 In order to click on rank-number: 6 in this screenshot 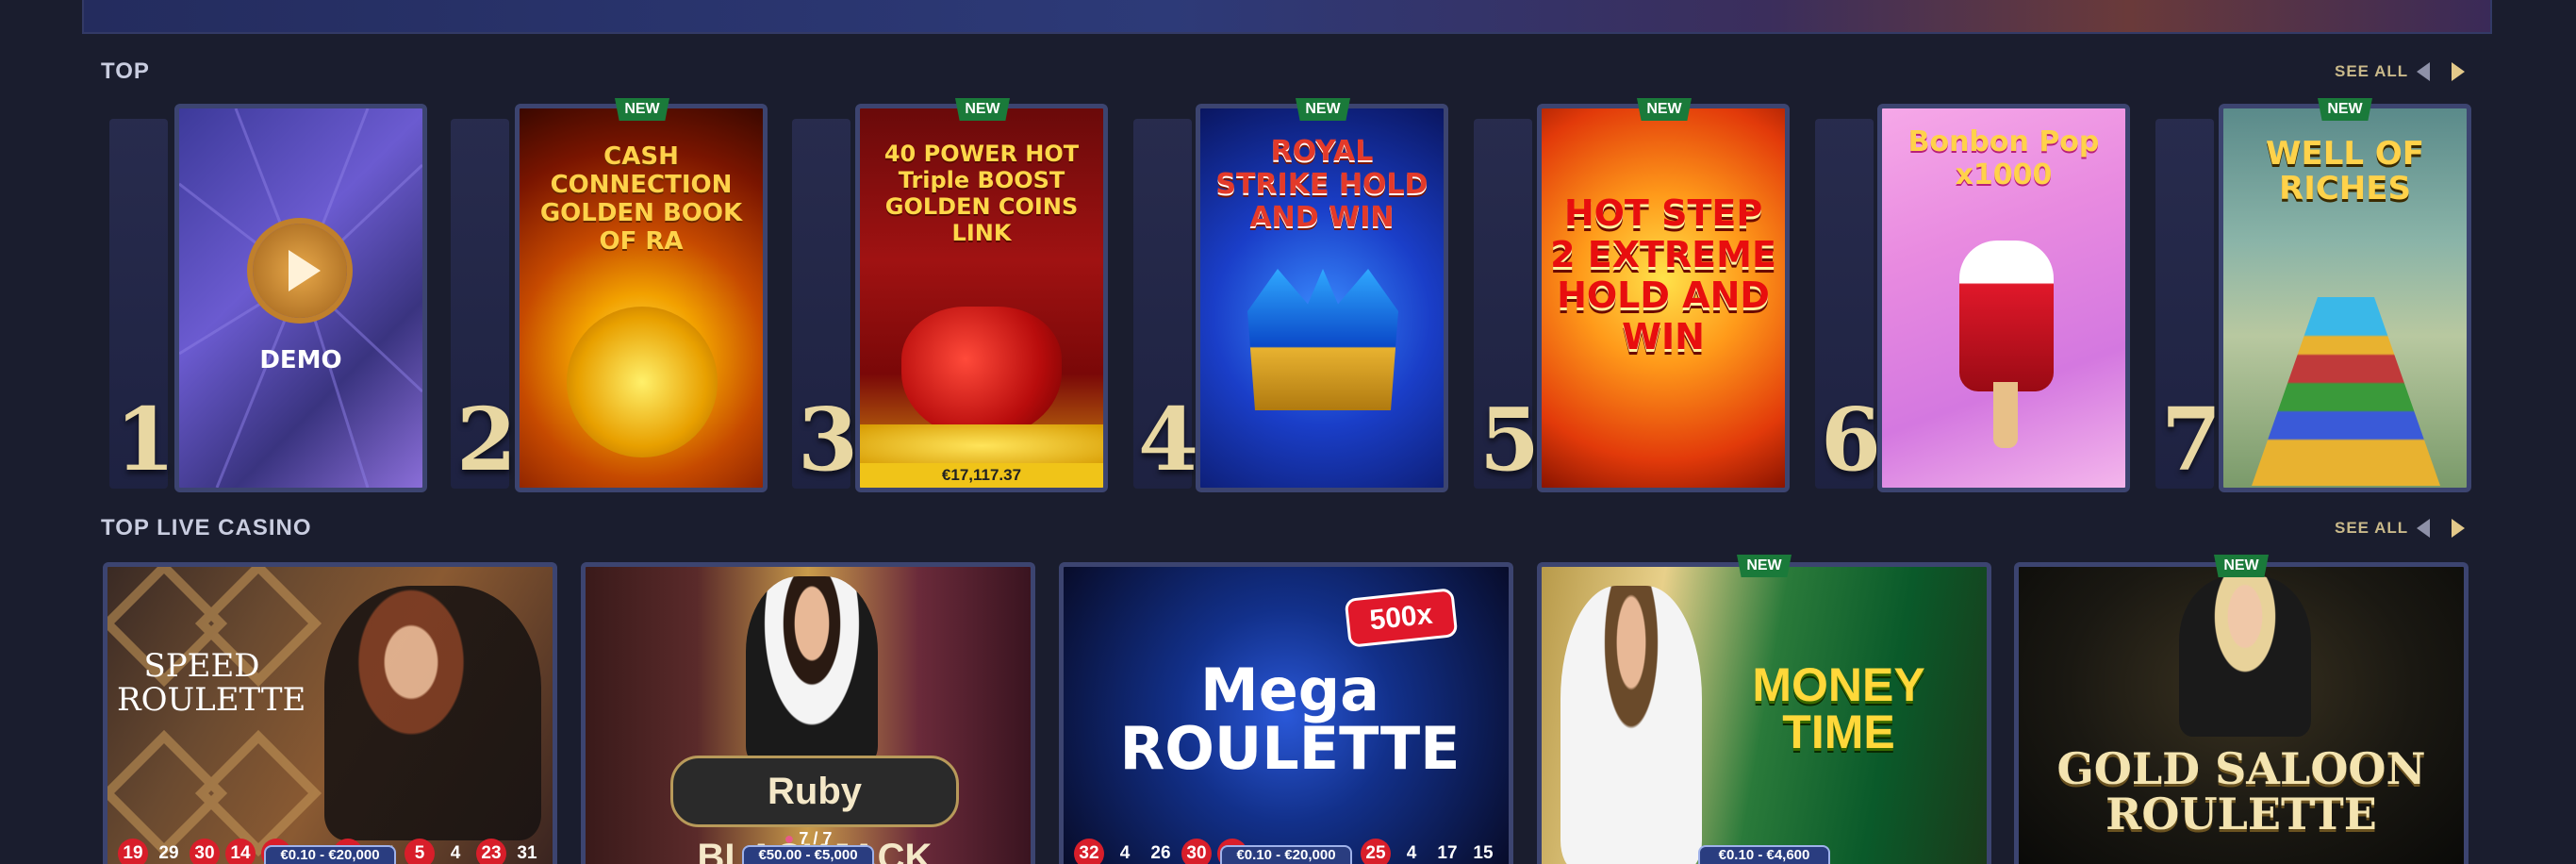, I will do `click(1851, 439)`.